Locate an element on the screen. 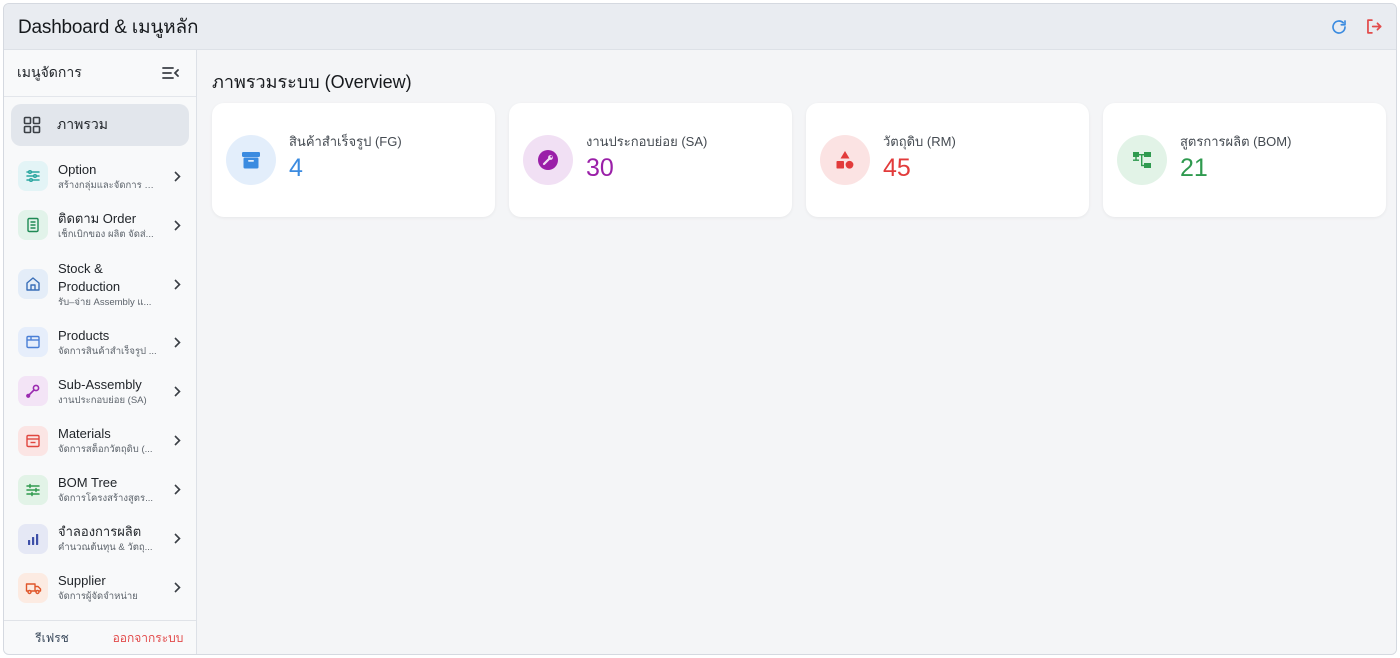 The width and height of the screenshot is (1400, 658). sidebar-item-subtitle: จัดการผู้จัดจำหน่าย is located at coordinates (98, 596).